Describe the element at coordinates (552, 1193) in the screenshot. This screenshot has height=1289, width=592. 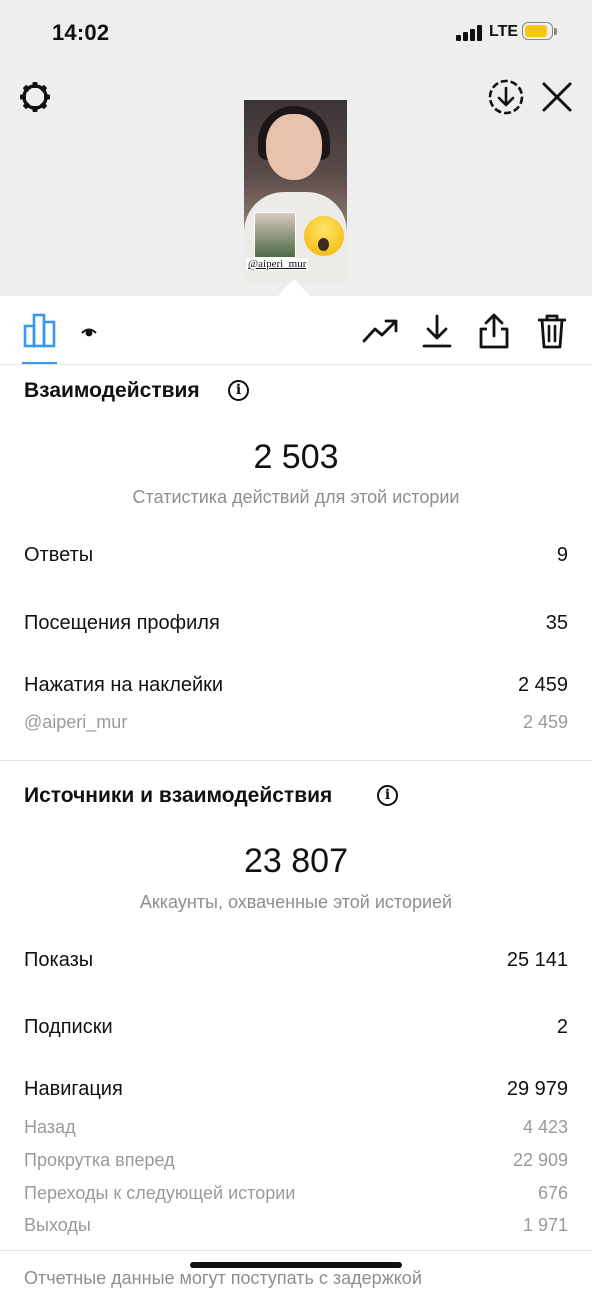
I see `row-value: 676` at that location.